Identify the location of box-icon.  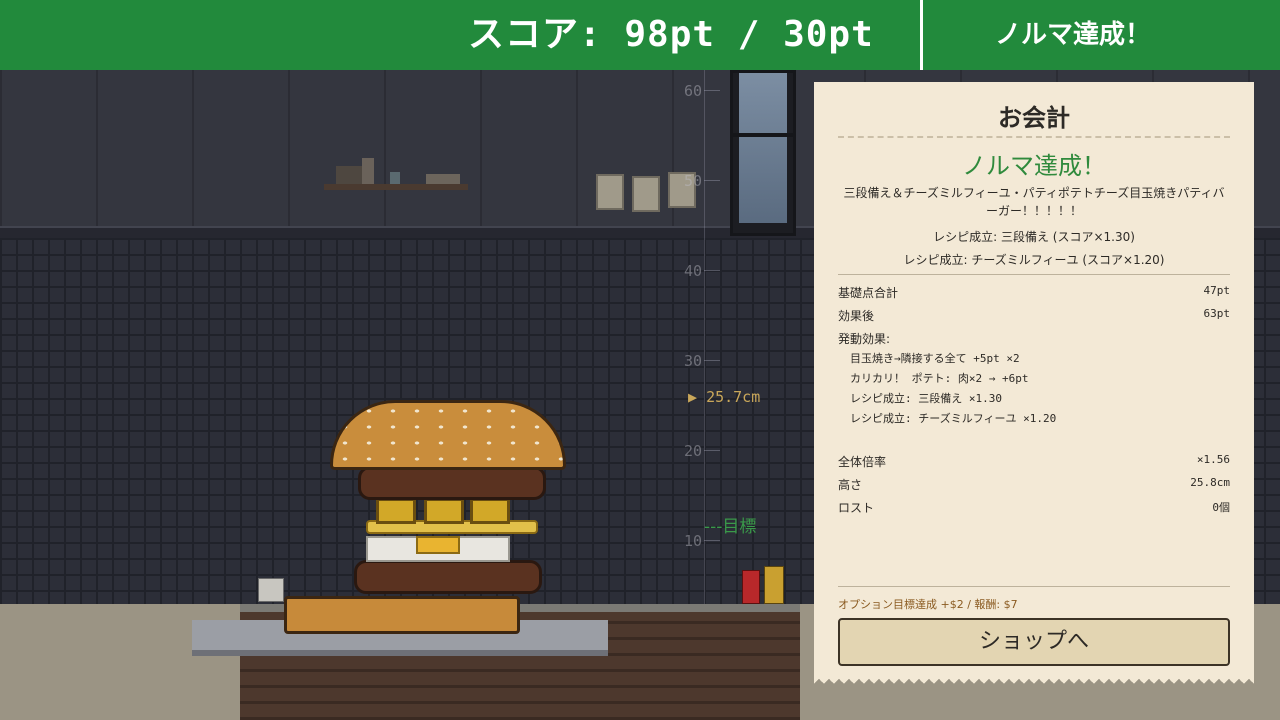
(443, 179).